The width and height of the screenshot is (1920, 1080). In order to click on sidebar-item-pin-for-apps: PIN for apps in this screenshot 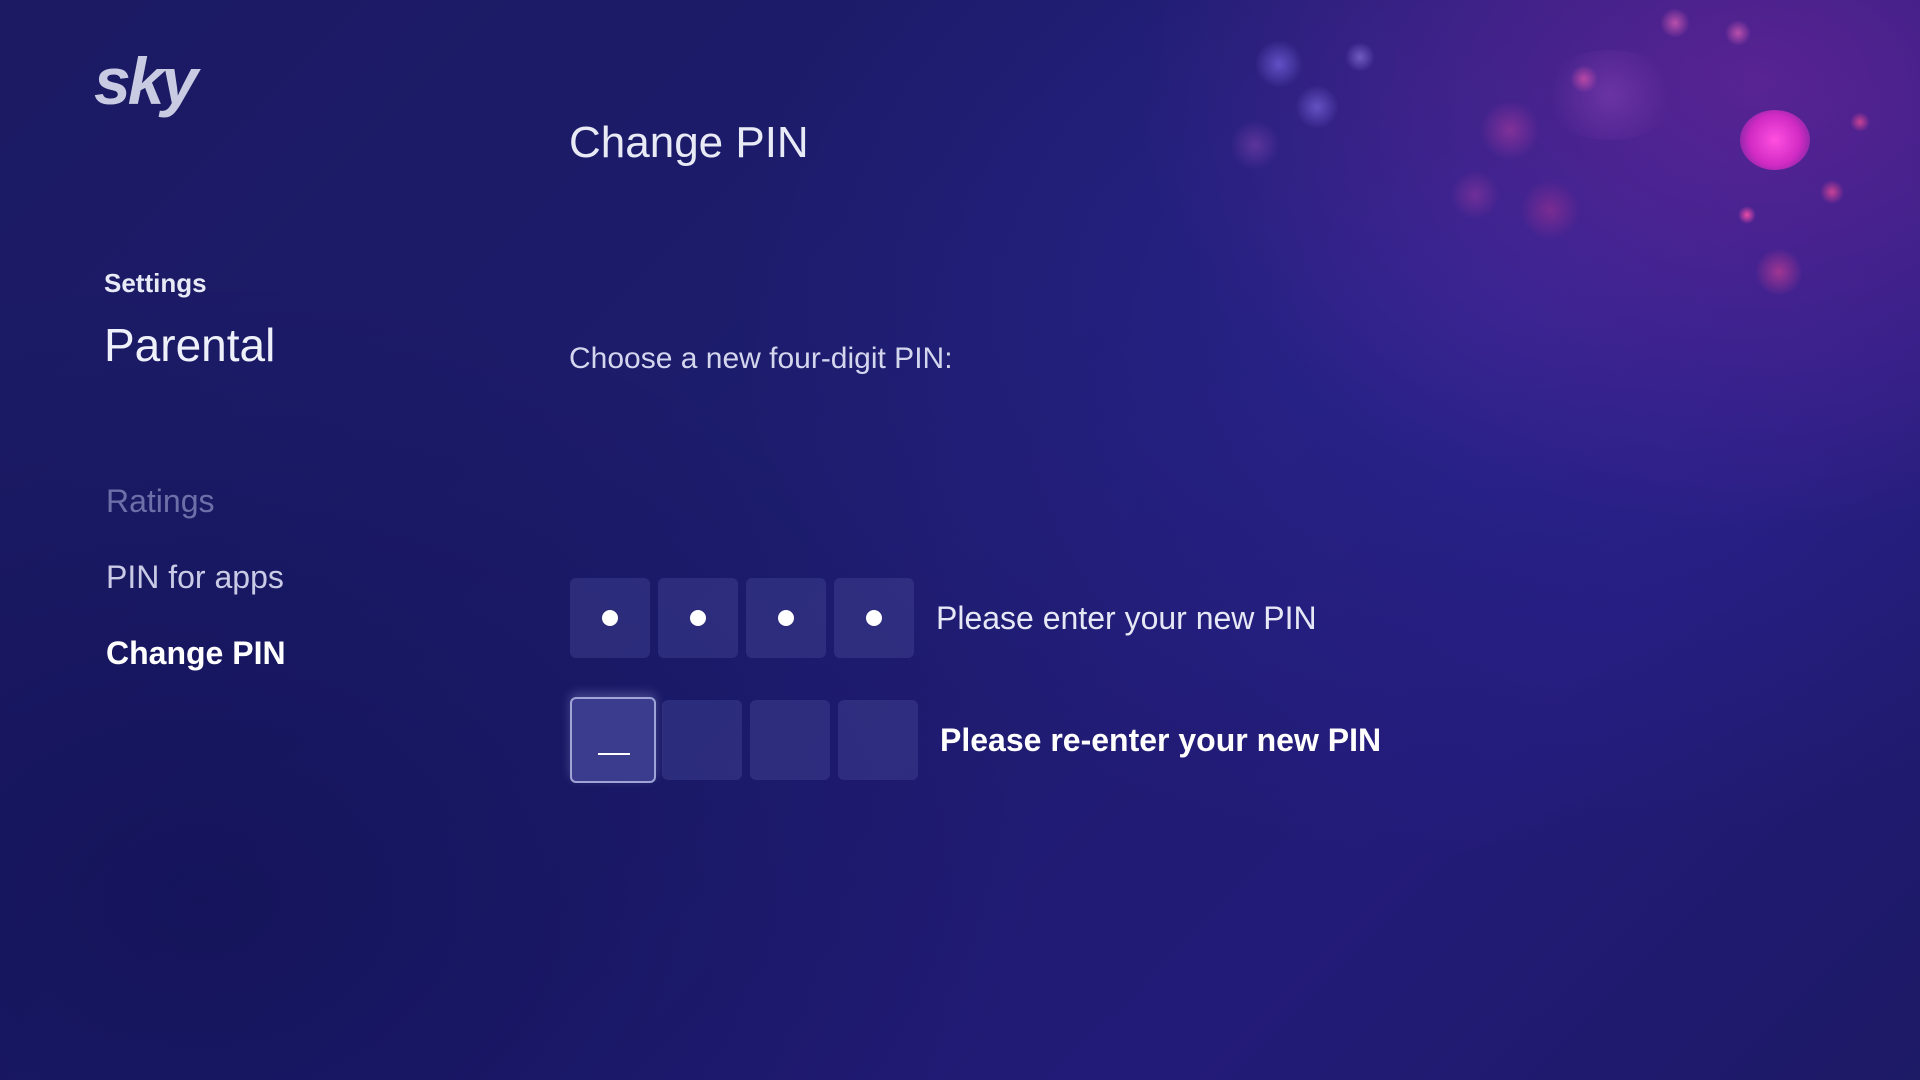, I will do `click(196, 594)`.